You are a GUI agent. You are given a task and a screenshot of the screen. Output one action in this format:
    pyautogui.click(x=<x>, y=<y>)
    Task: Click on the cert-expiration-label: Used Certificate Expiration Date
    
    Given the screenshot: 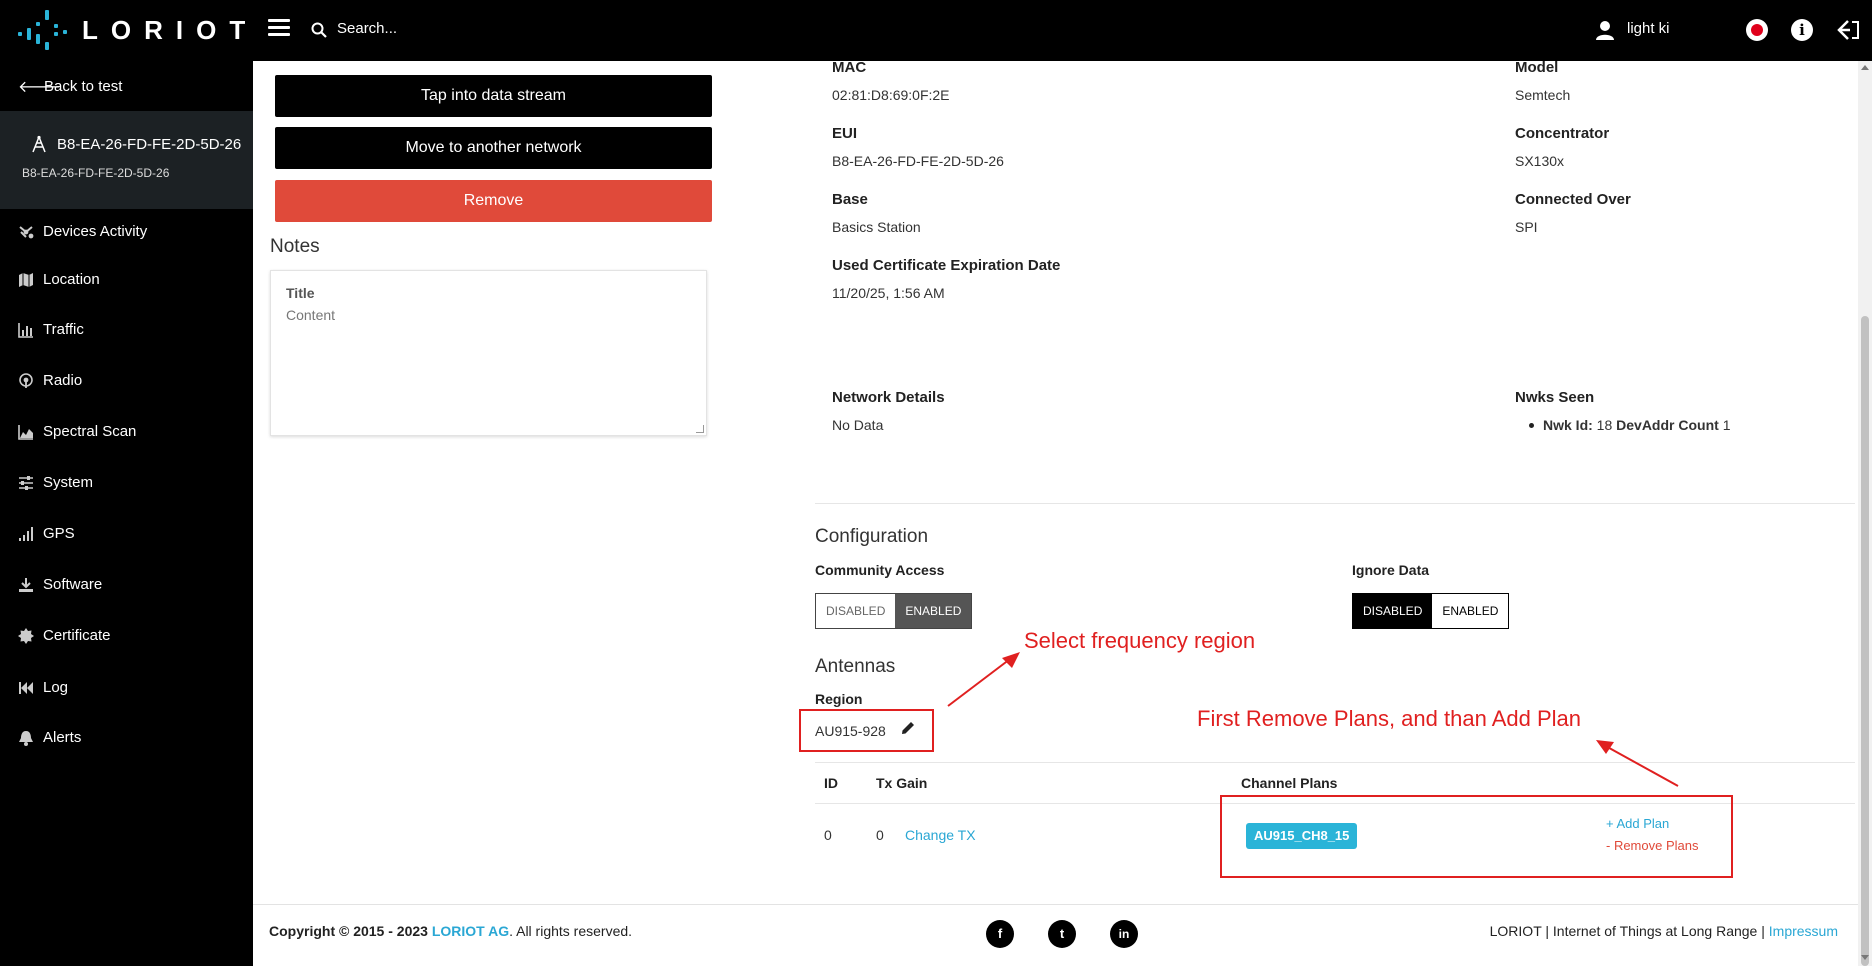 What is the action you would take?
    pyautogui.click(x=946, y=265)
    